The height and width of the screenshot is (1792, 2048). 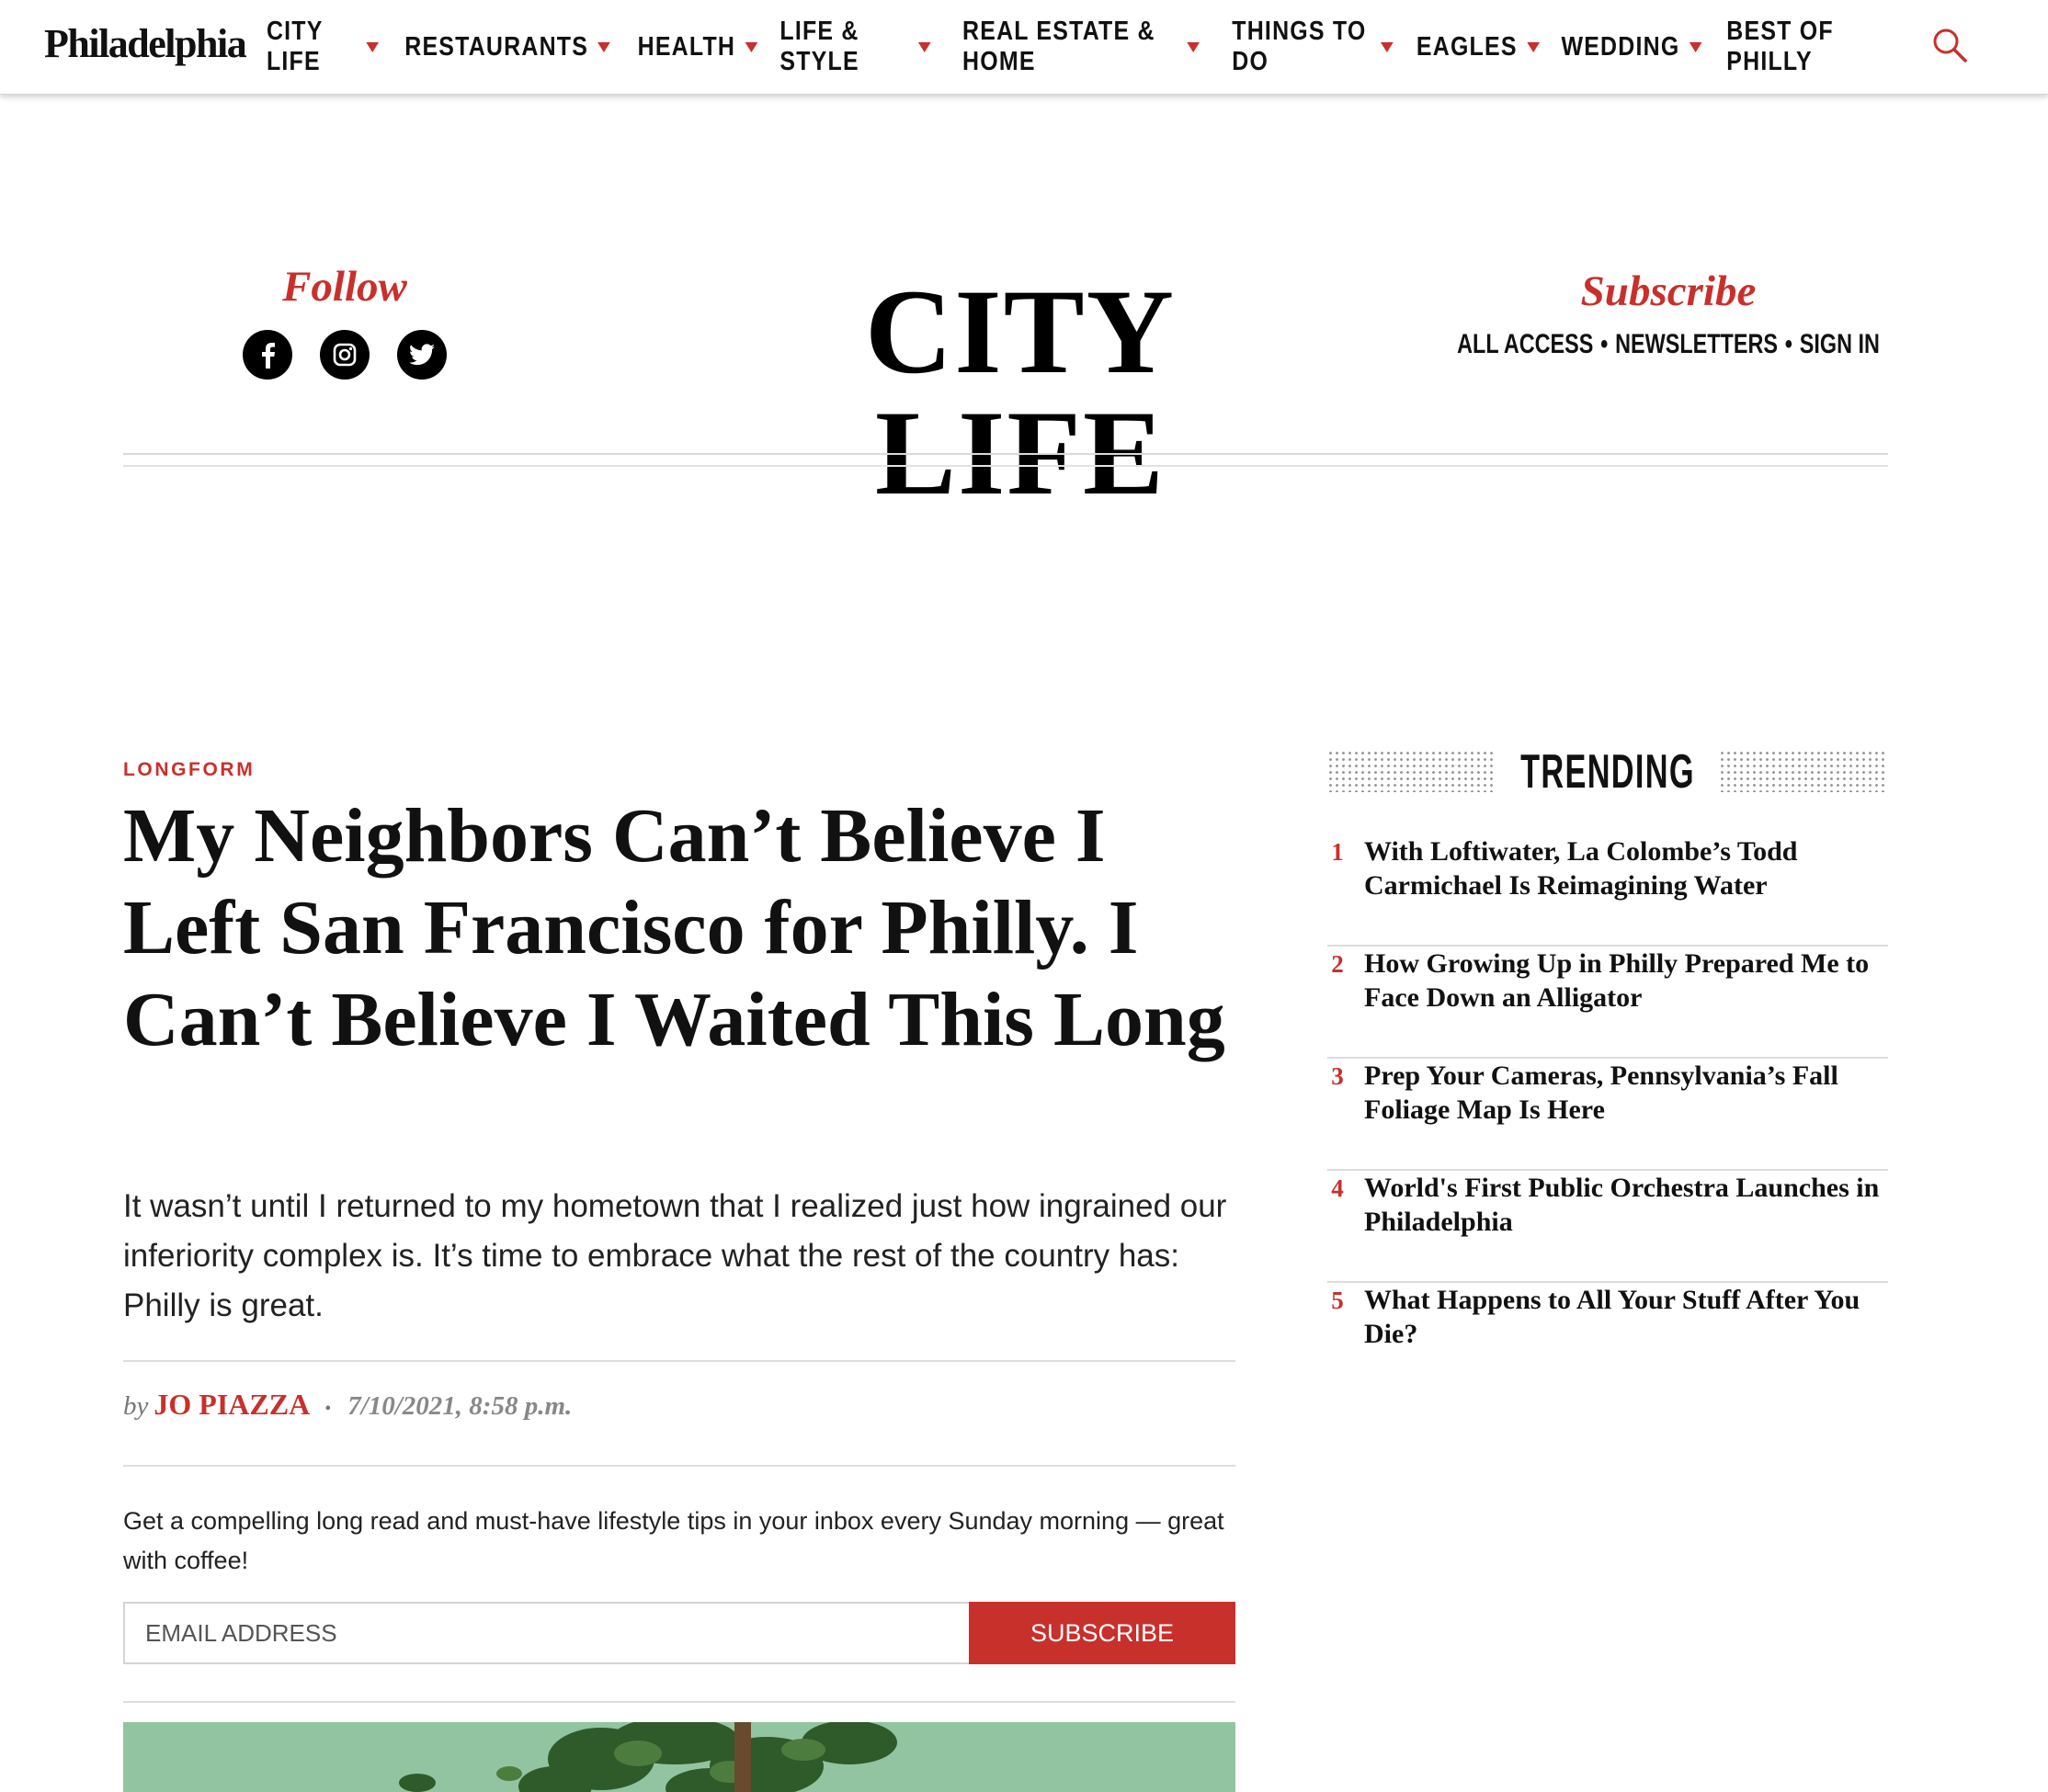 What do you see at coordinates (344, 287) in the screenshot?
I see `follow-label: Follow` at bounding box center [344, 287].